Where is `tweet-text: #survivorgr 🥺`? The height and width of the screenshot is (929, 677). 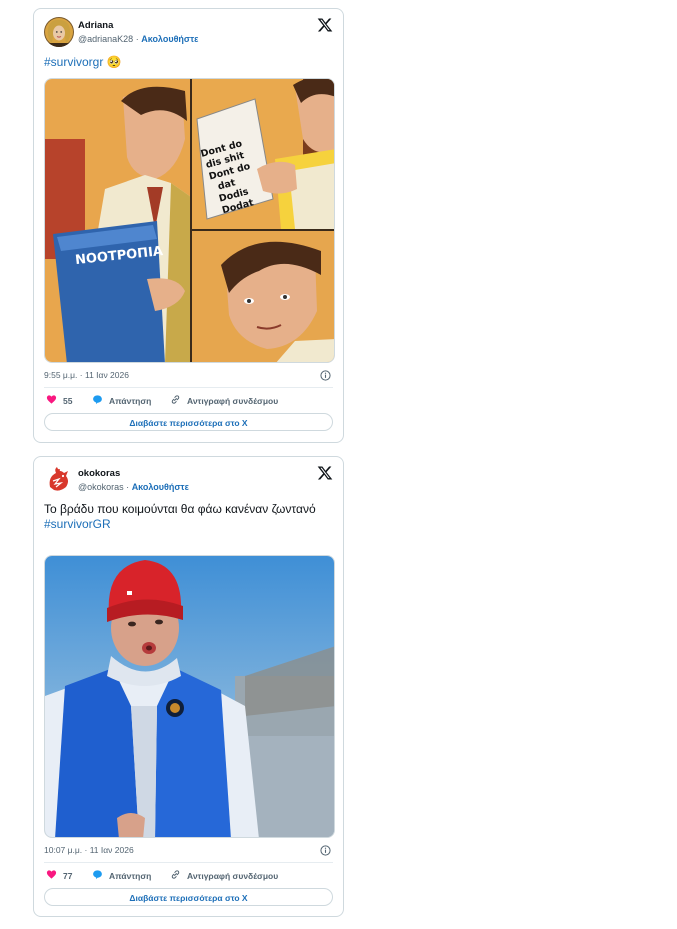
tweet-text: #survivorgr 🥺 is located at coordinates (188, 62).